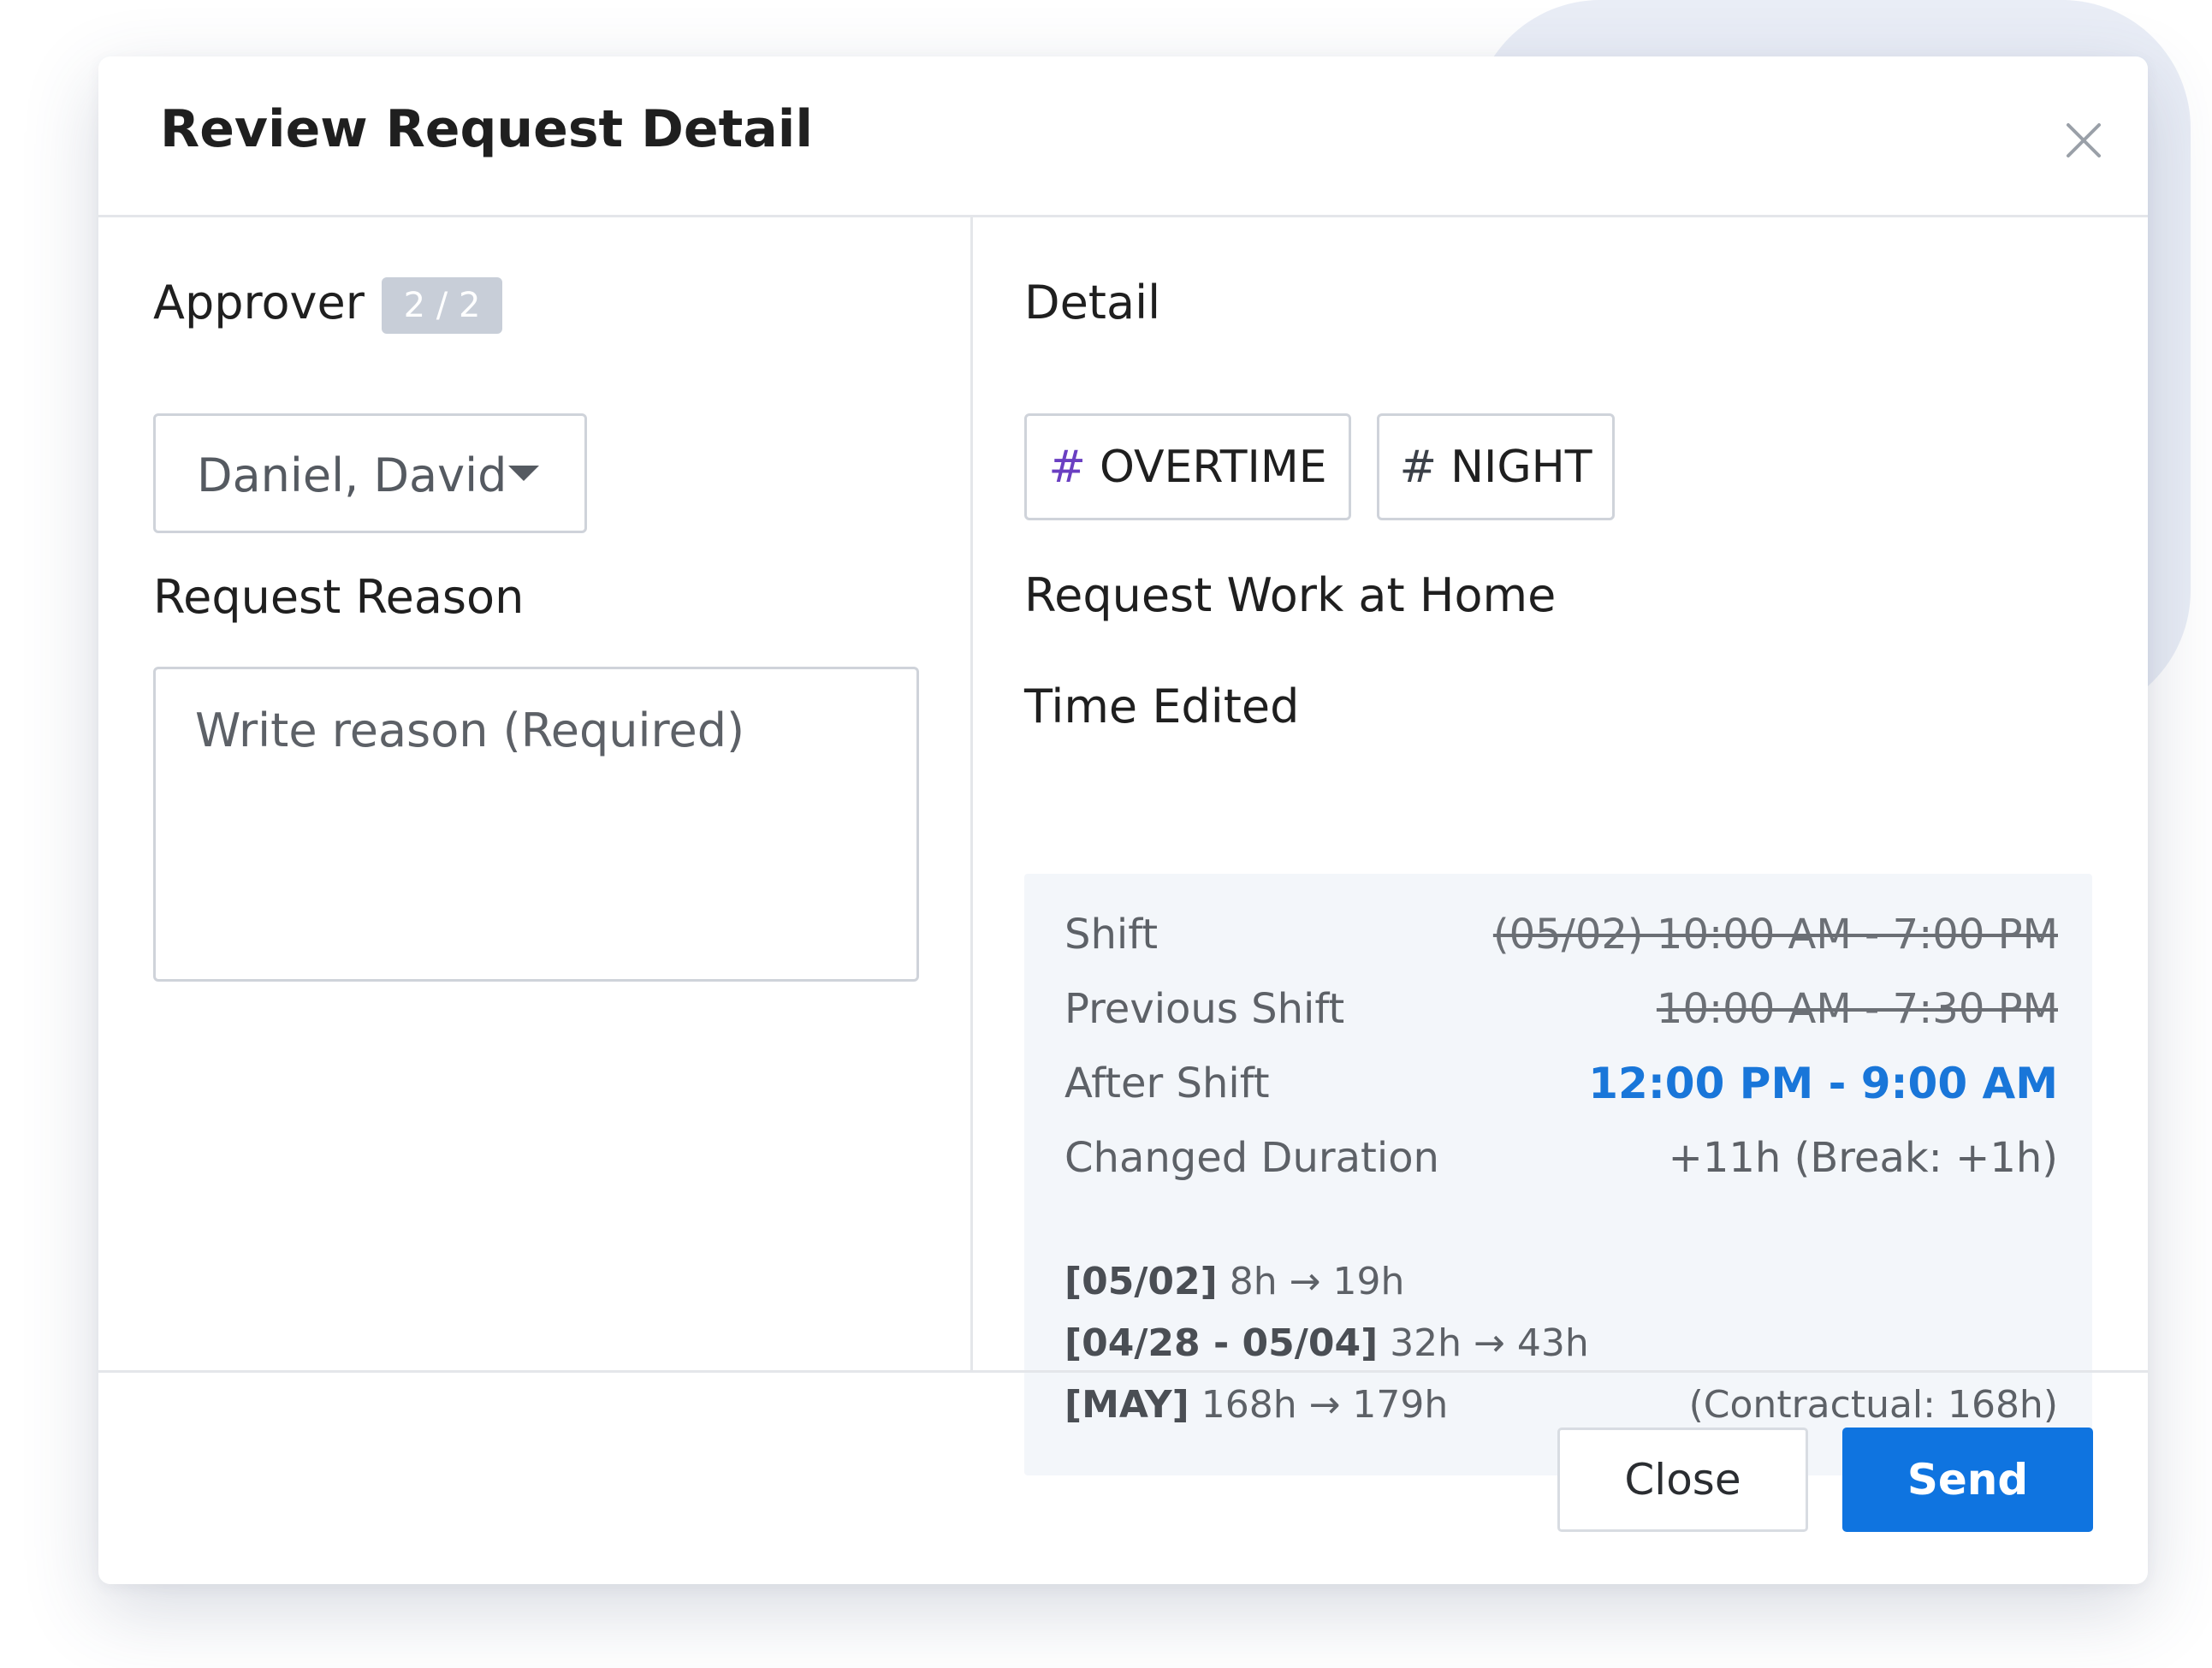  What do you see at coordinates (1204, 1009) in the screenshot?
I see `row-label: Previous Shift` at bounding box center [1204, 1009].